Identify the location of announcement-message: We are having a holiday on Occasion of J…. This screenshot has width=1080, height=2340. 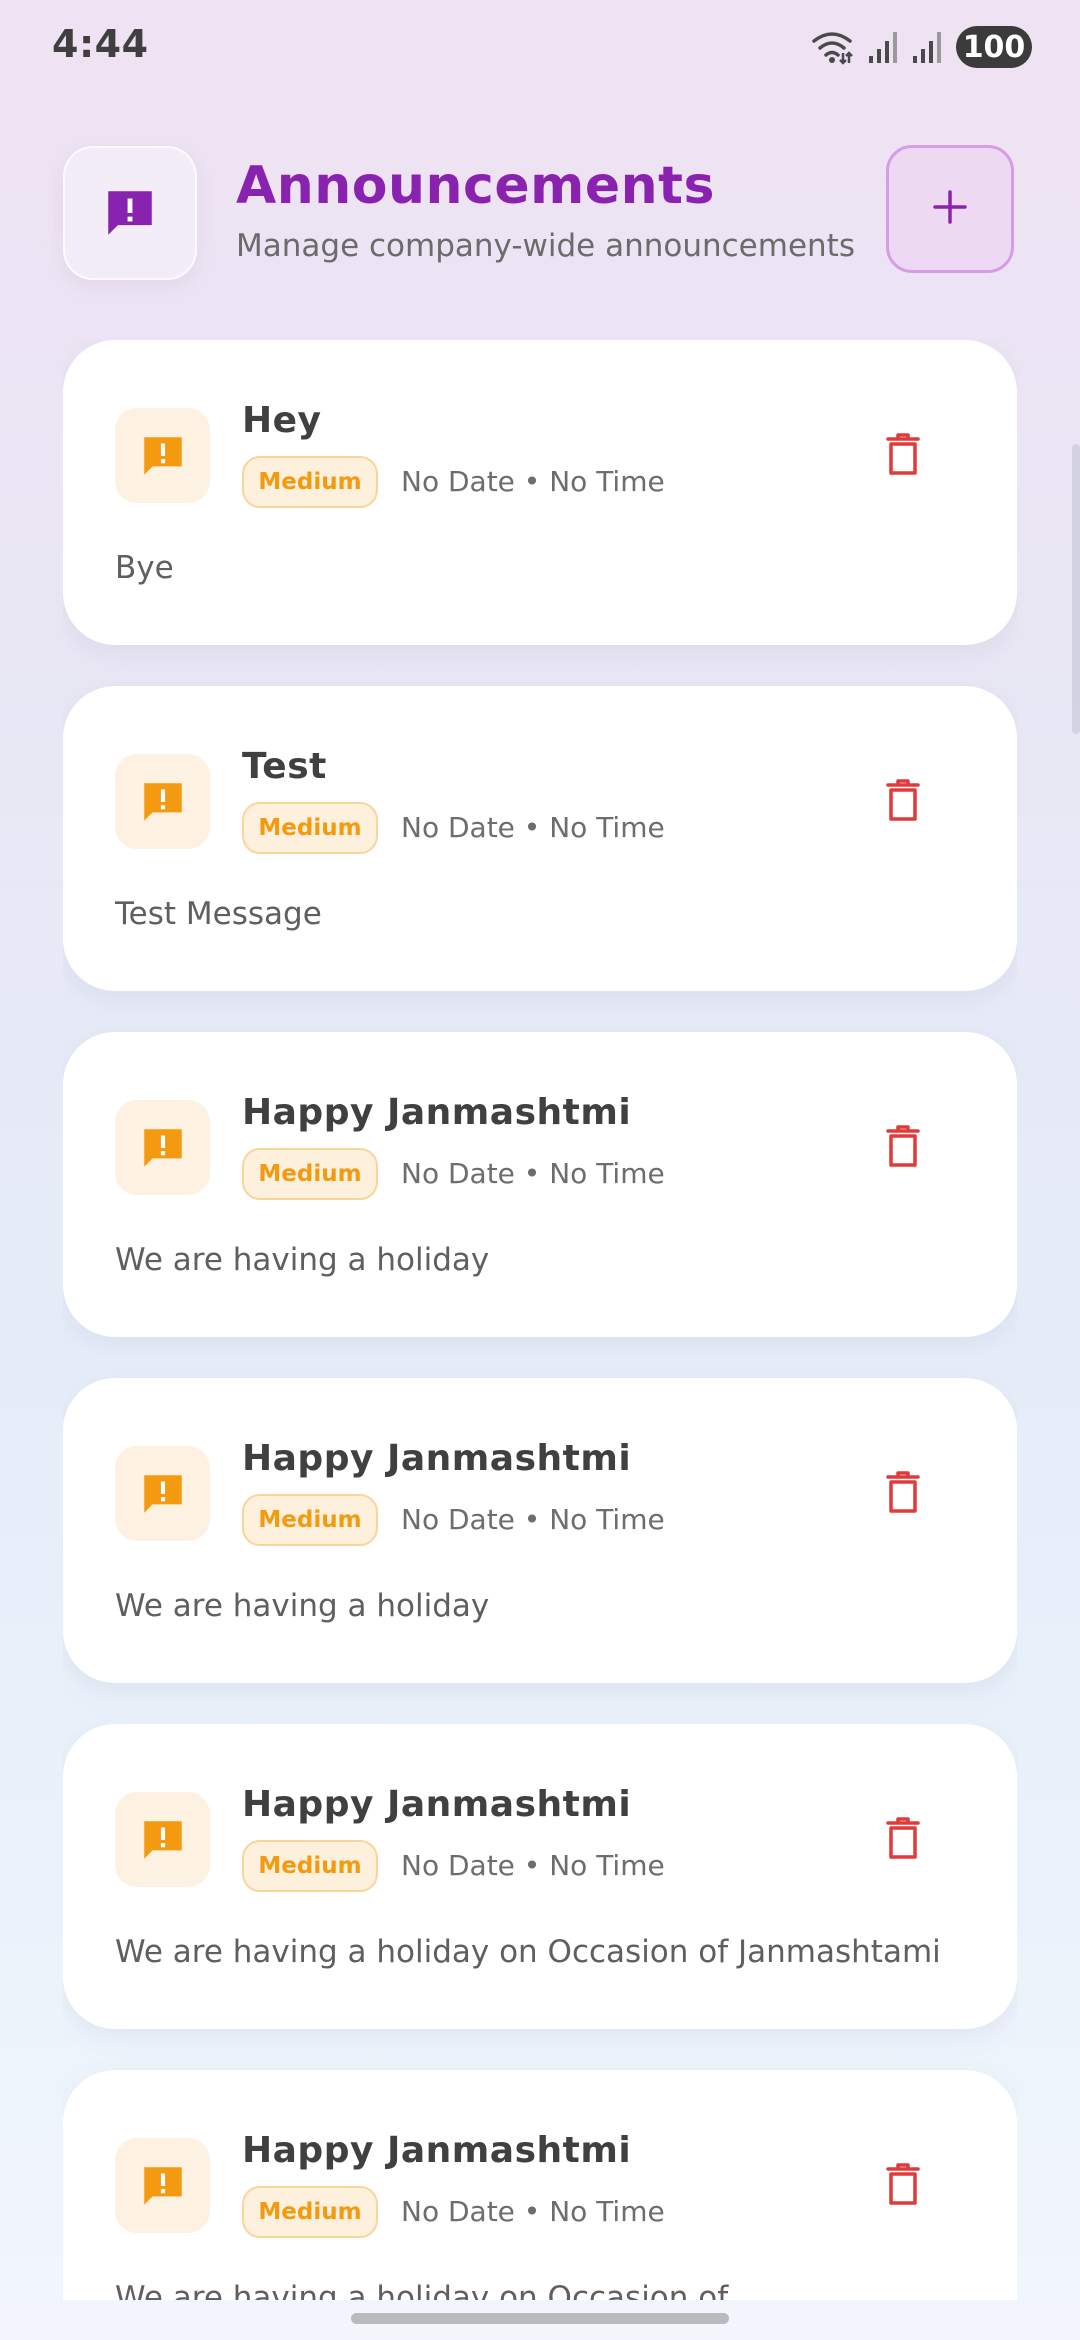
(528, 1952).